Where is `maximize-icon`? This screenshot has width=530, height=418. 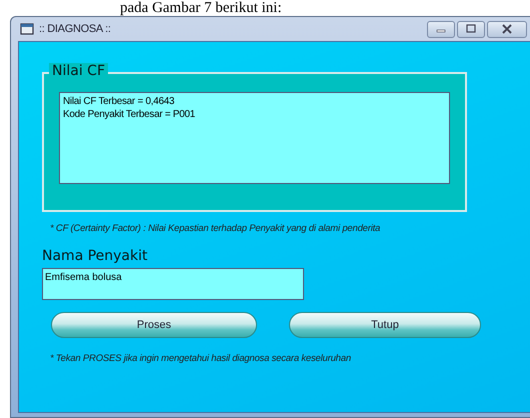 maximize-icon is located at coordinates (471, 29).